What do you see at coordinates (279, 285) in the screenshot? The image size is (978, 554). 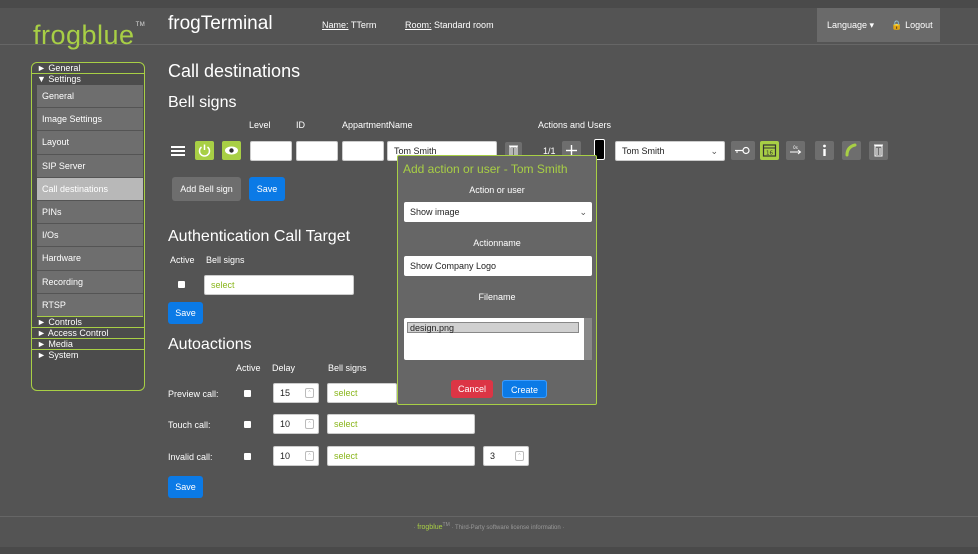 I see `auth-bell-select: select` at bounding box center [279, 285].